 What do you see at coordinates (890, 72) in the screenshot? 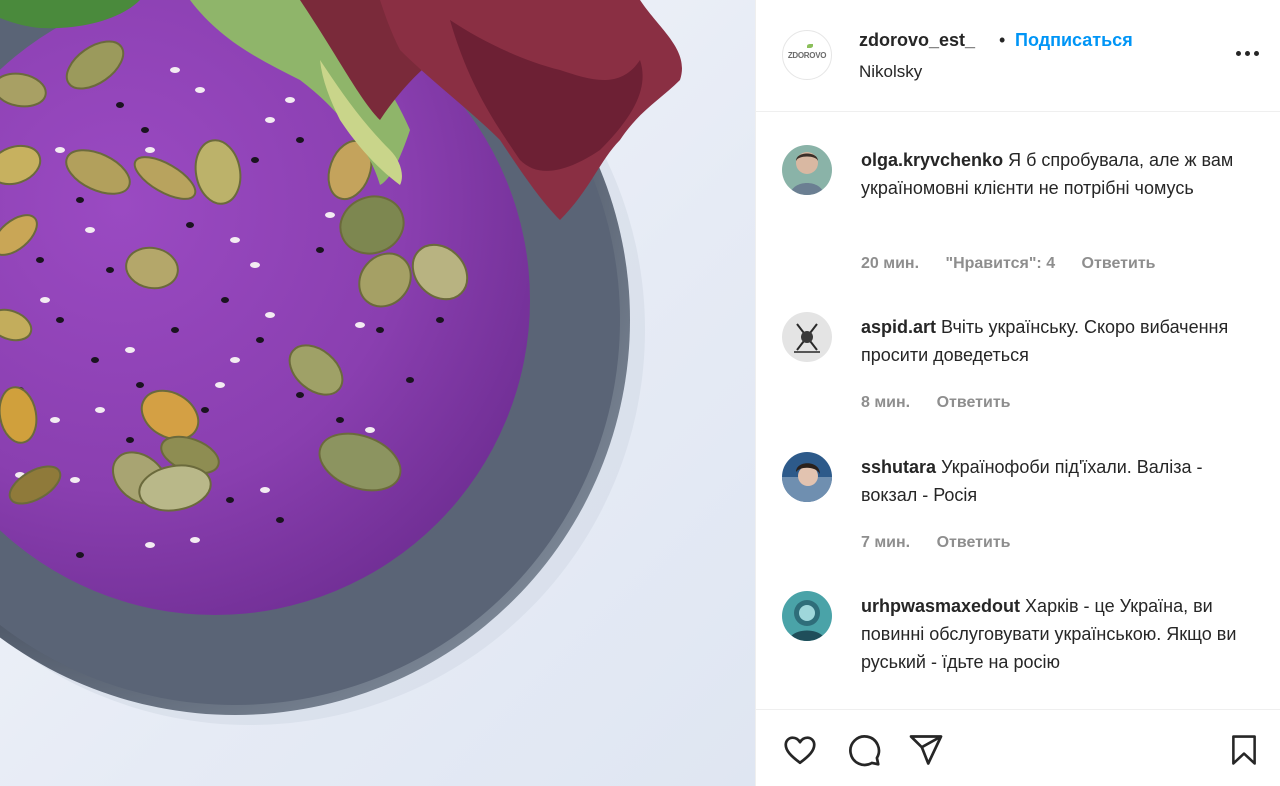
I see `post-location: Nikolsky` at bounding box center [890, 72].